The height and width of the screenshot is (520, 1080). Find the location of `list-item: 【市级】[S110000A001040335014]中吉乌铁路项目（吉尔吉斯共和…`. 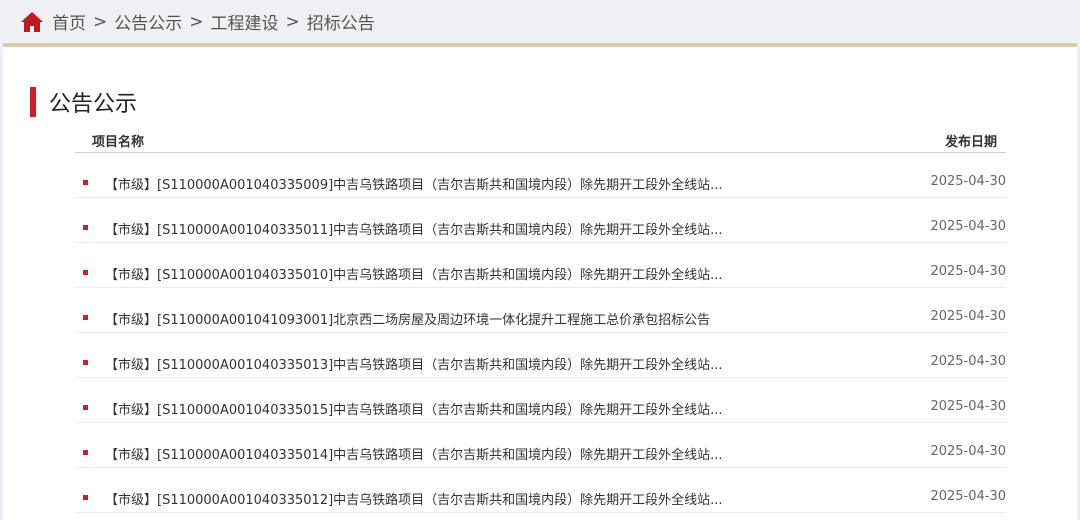

list-item: 【市级】[S110000A001040335014]中吉乌铁路项目（吉尔吉斯共和… is located at coordinates (540, 445).